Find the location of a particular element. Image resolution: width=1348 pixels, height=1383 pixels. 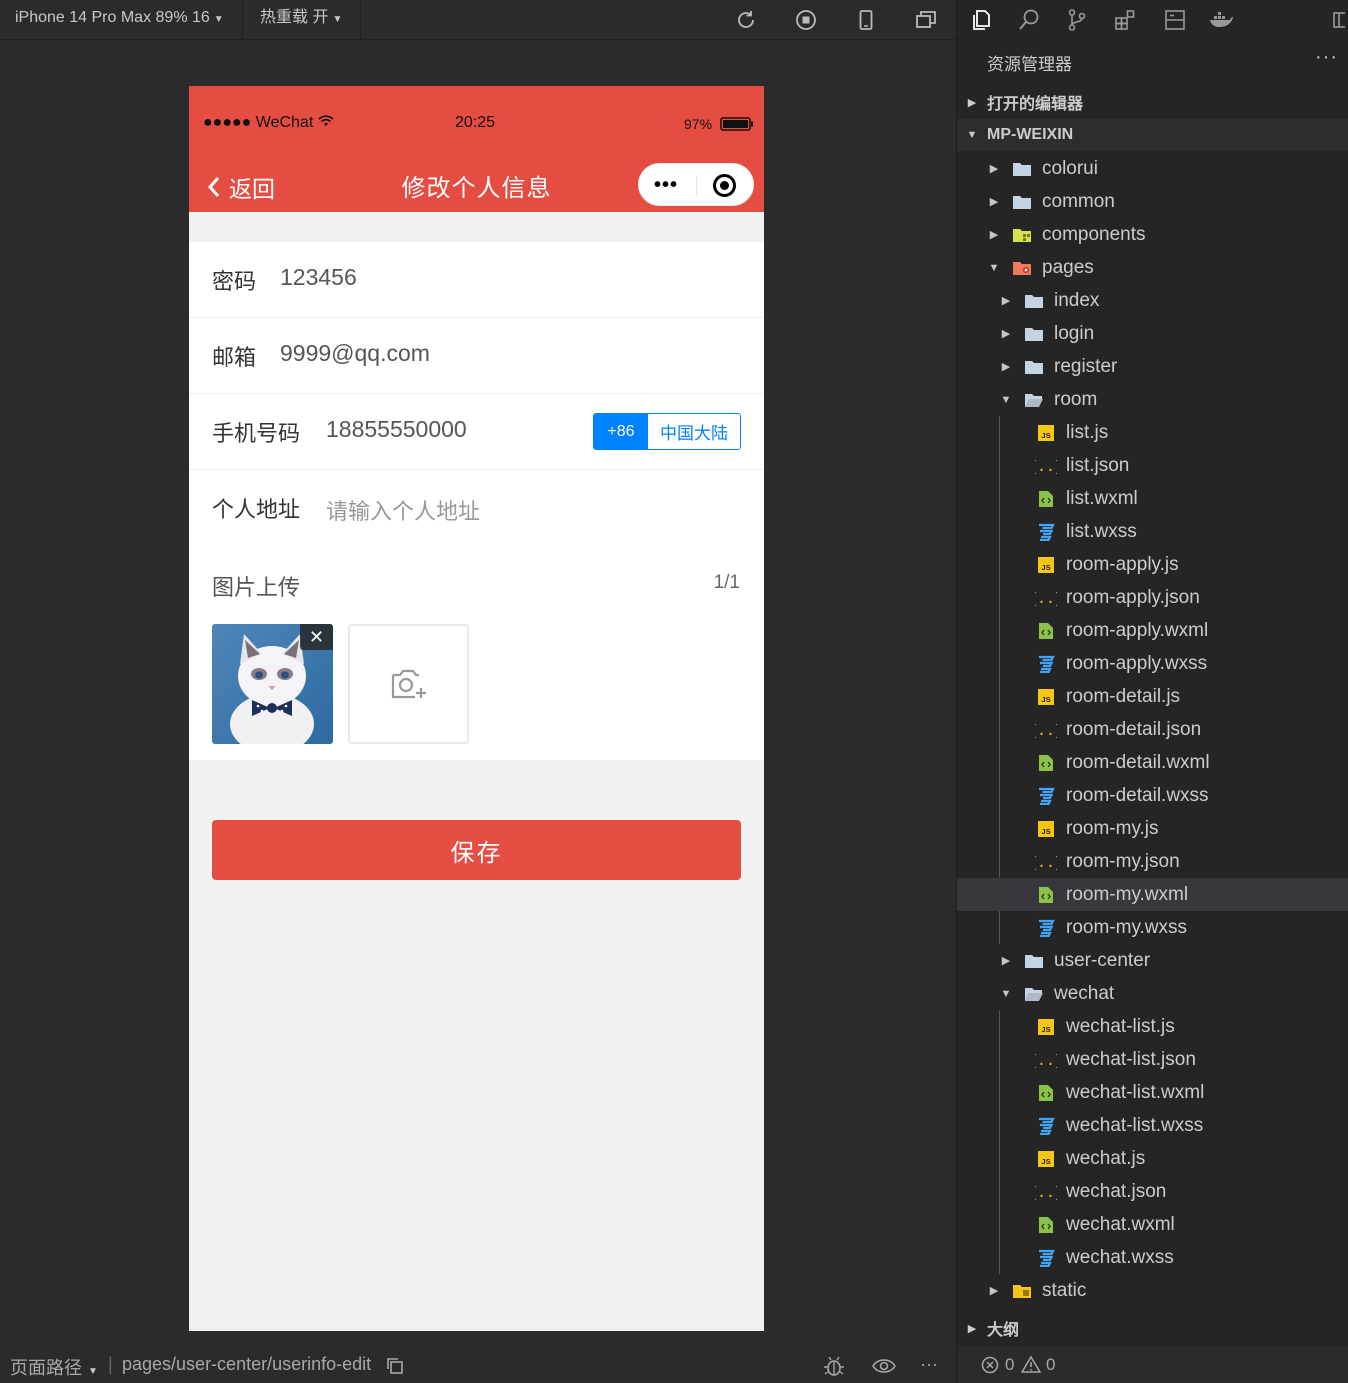

tree-folder: ▶ common is located at coordinates (1152, 201).